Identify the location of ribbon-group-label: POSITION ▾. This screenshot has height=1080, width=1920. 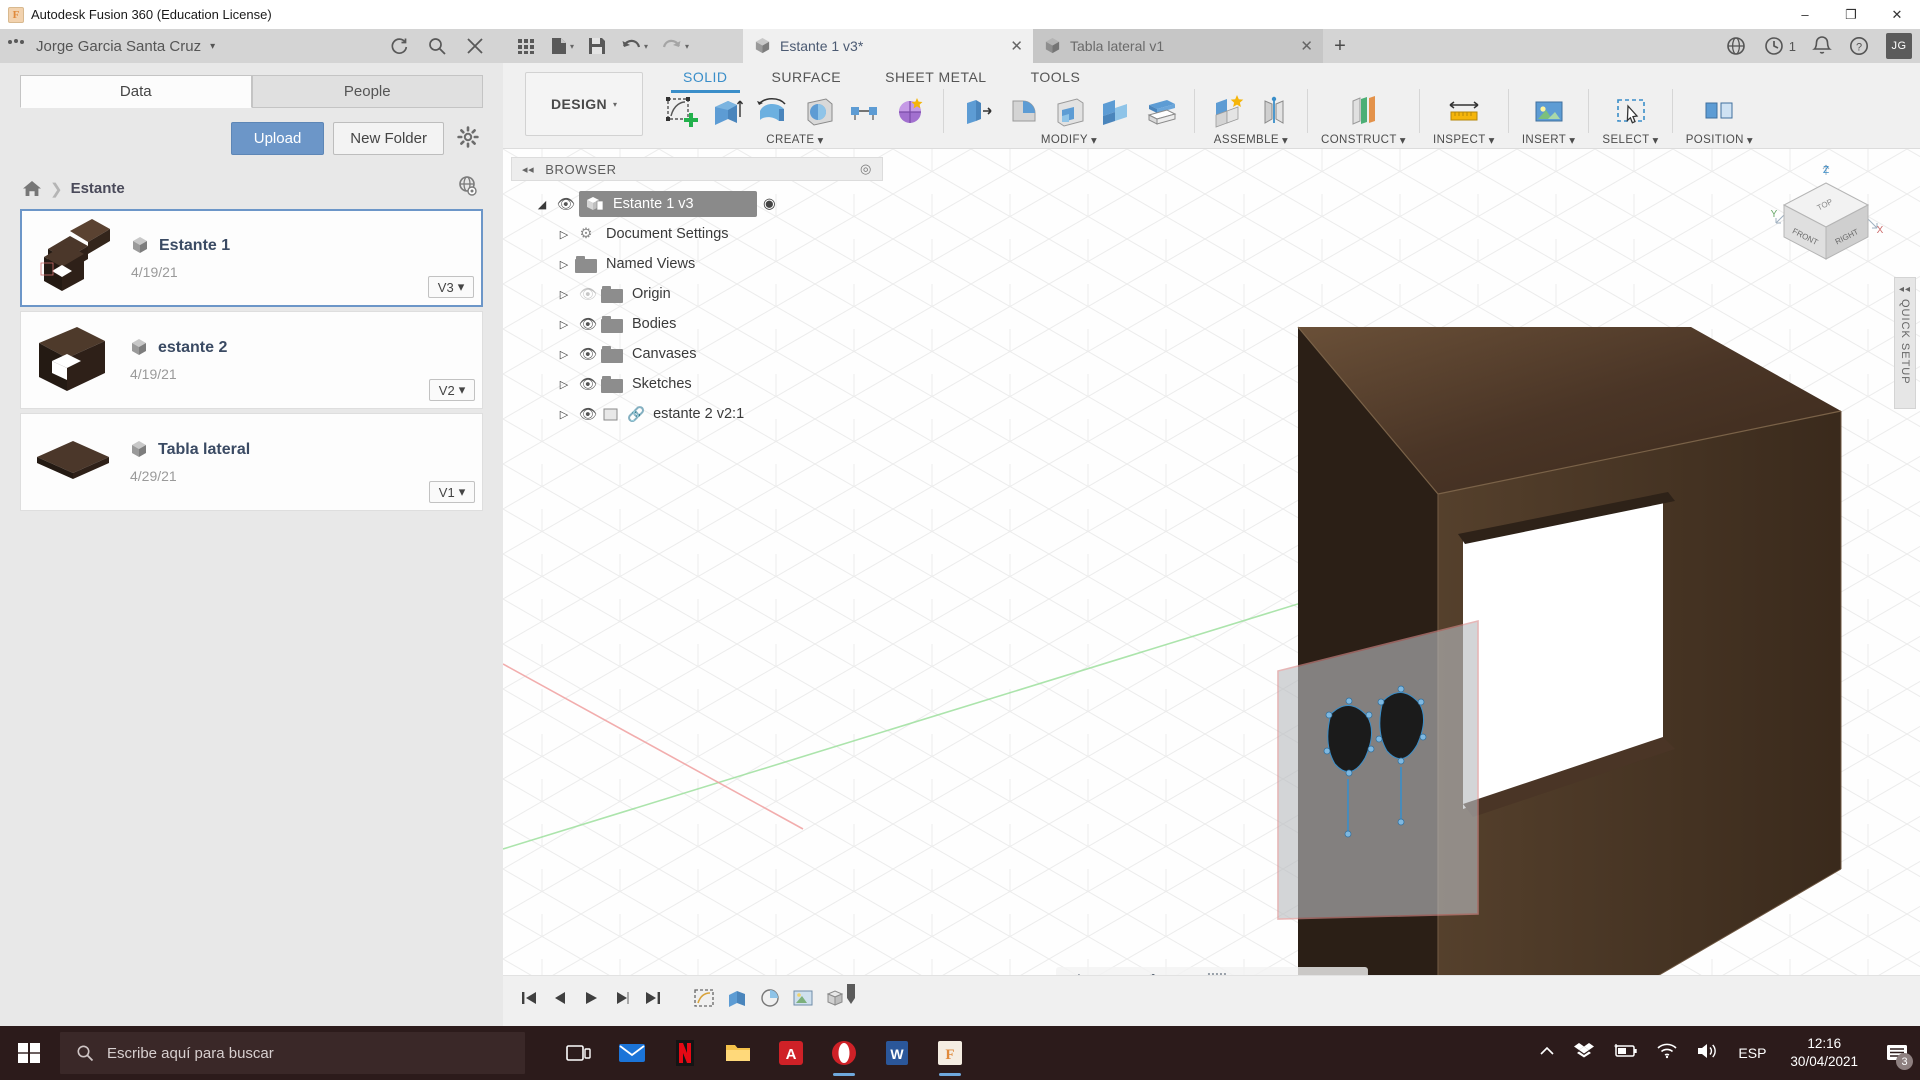
(1719, 140).